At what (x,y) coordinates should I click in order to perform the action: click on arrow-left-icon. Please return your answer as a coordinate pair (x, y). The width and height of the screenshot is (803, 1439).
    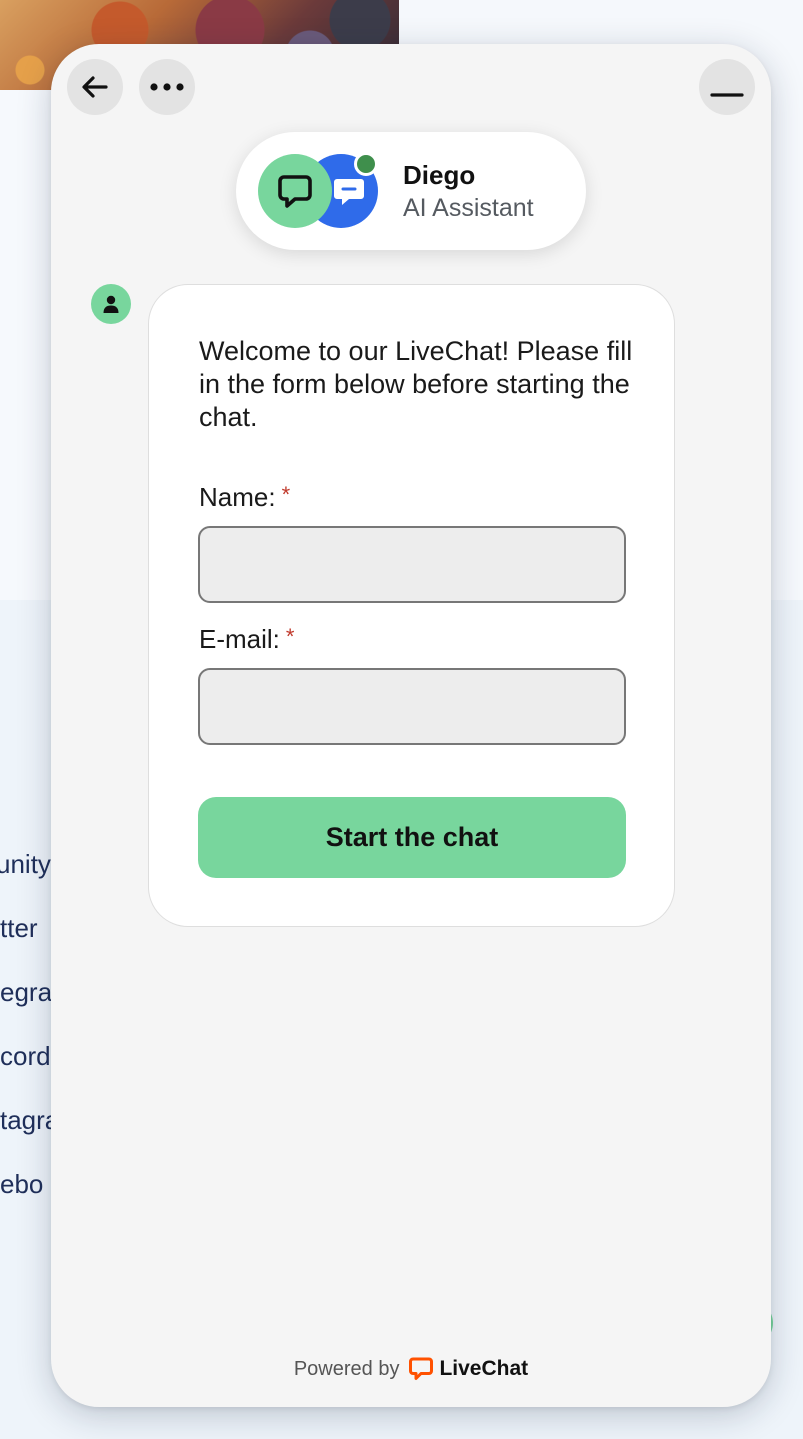
    Looking at the image, I should click on (95, 87).